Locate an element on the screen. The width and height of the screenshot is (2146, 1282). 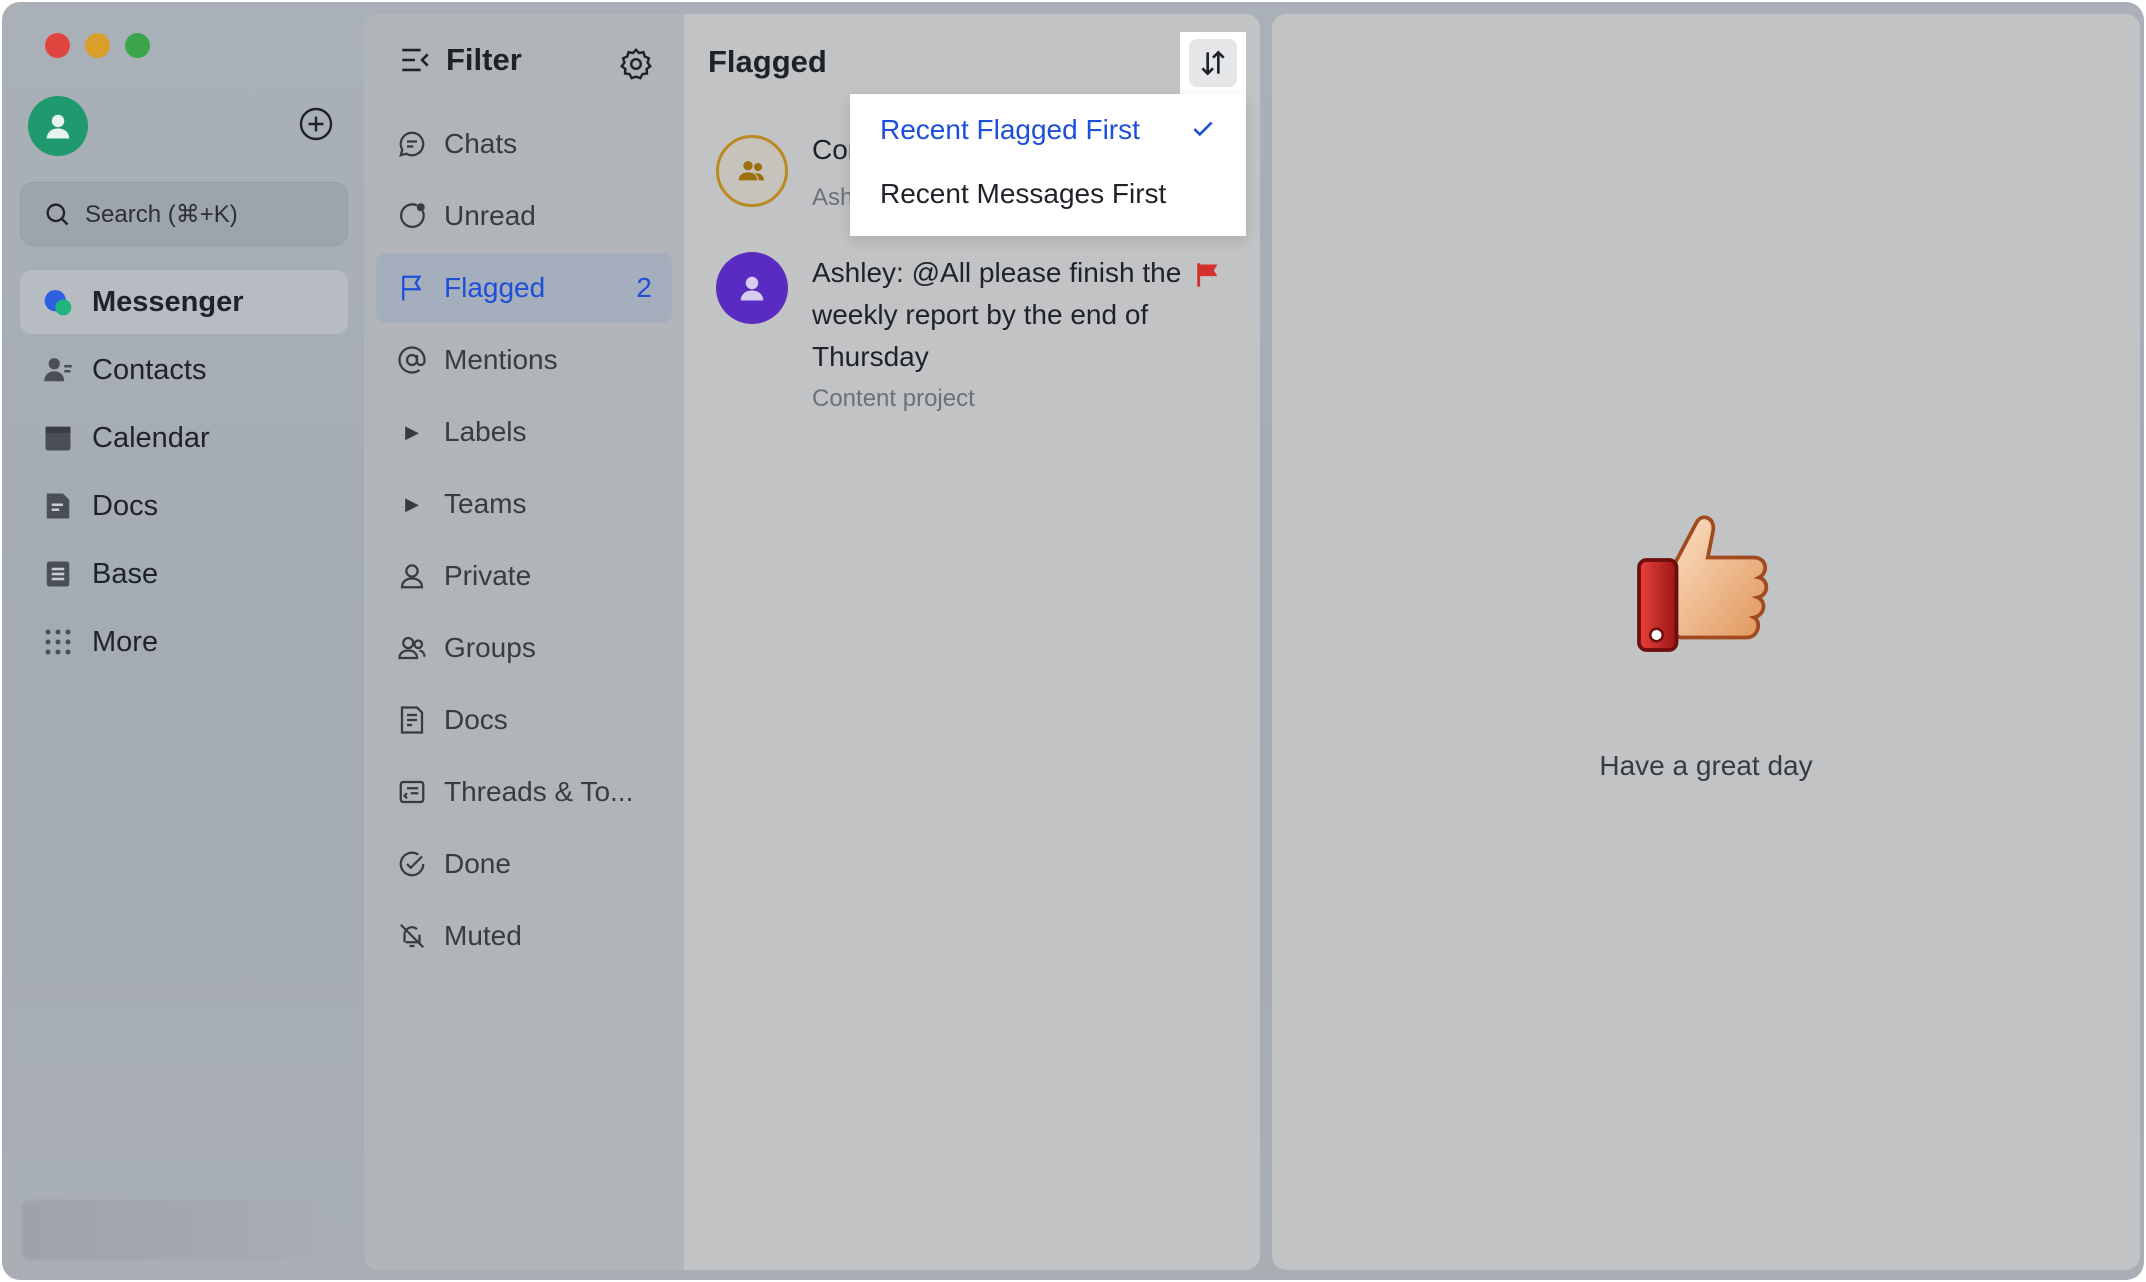
filter-item-label: Mentions is located at coordinates (501, 359).